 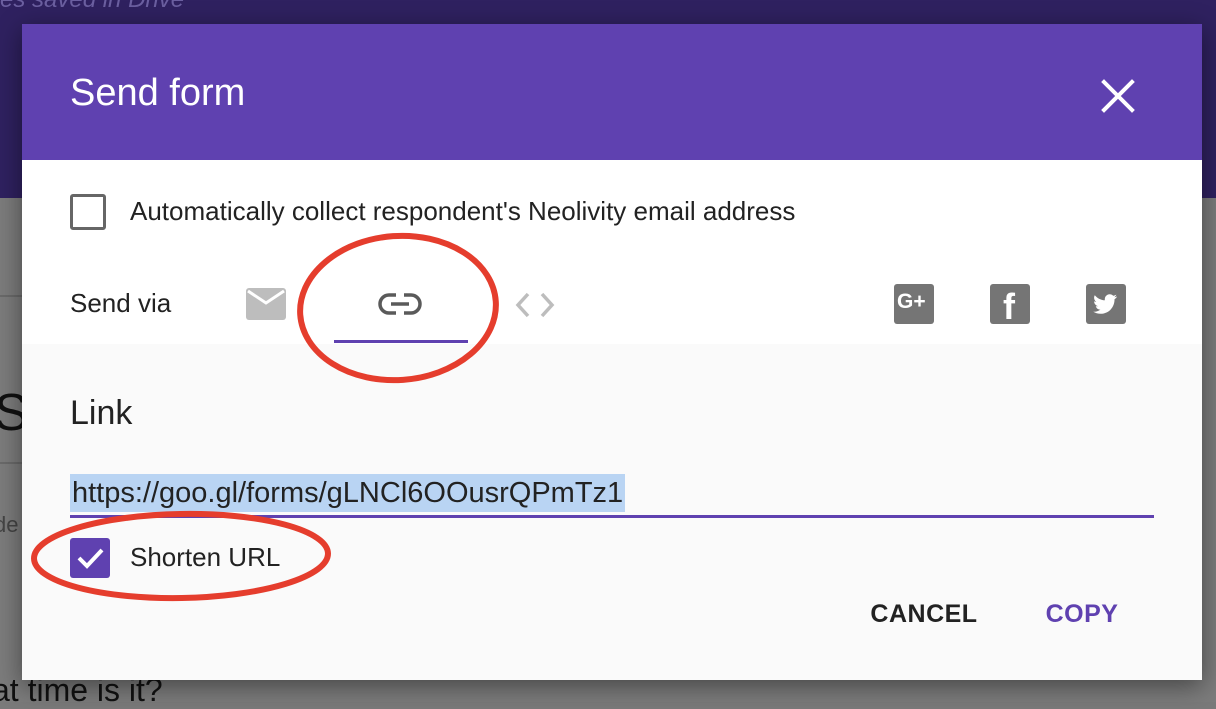 What do you see at coordinates (1082, 614) in the screenshot?
I see `copy-button: COPY` at bounding box center [1082, 614].